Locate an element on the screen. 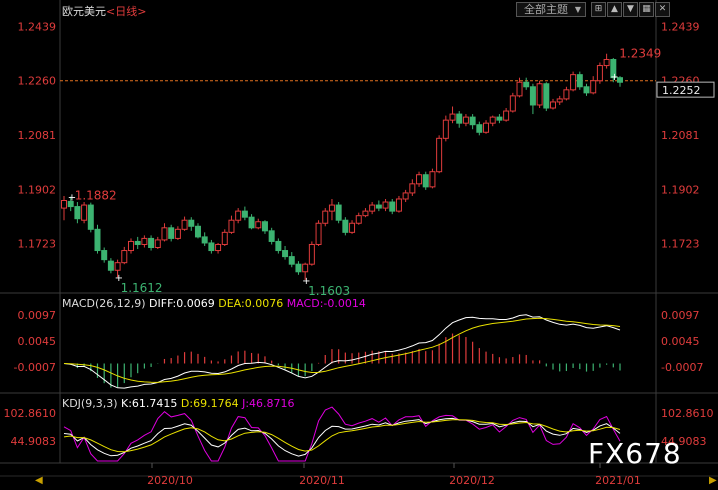 The height and width of the screenshot is (490, 718). grid-icon: ▦ is located at coordinates (646, 9).